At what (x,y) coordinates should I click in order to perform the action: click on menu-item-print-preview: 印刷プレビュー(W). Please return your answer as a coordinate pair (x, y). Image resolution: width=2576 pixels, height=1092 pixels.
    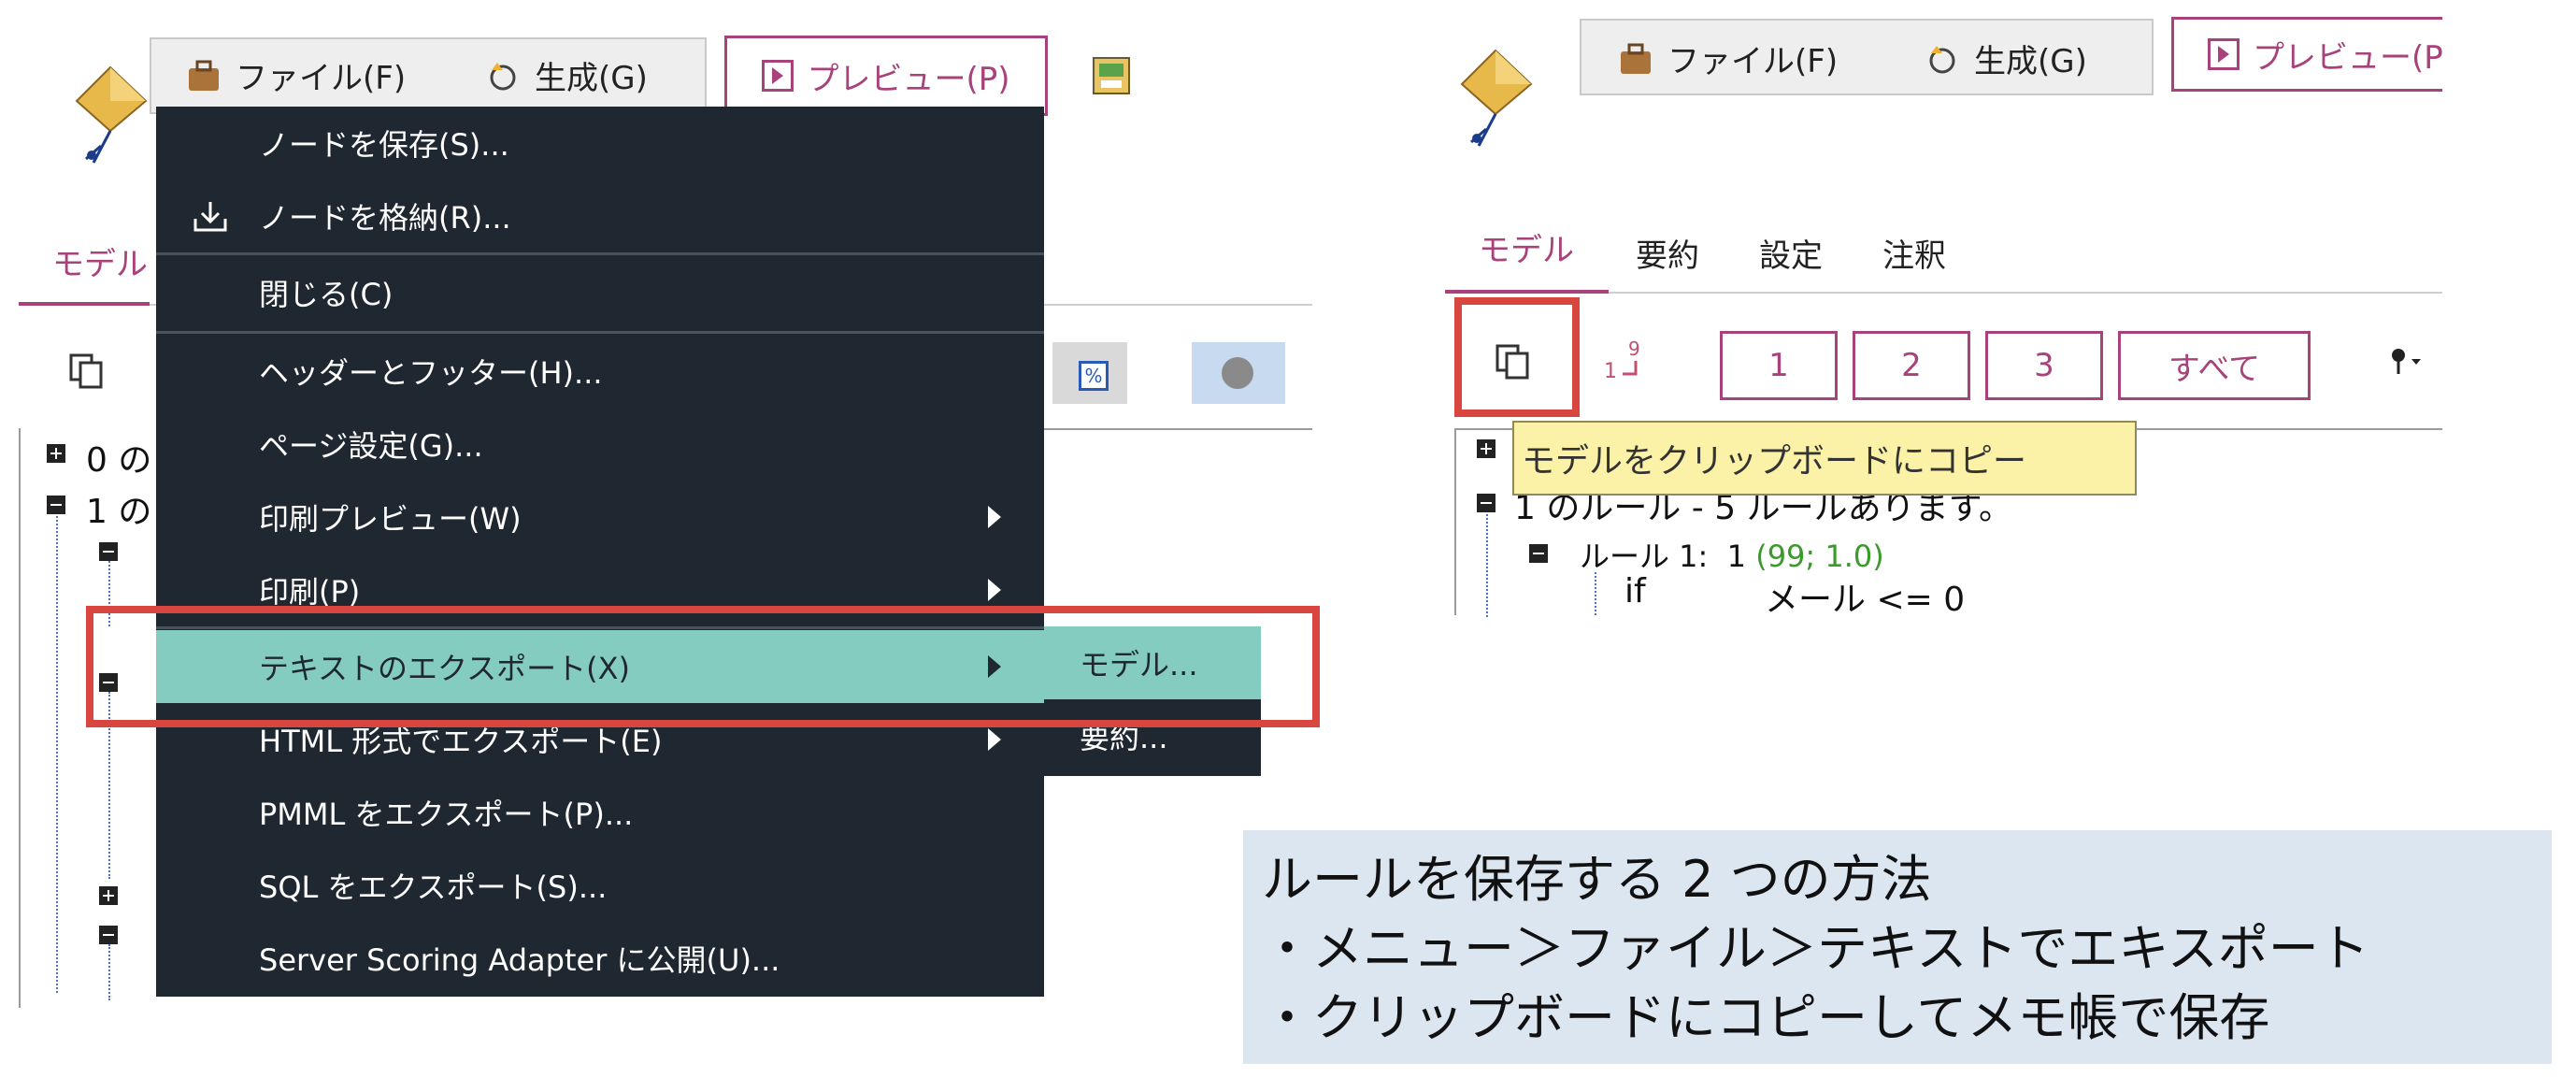
    Looking at the image, I should click on (600, 517).